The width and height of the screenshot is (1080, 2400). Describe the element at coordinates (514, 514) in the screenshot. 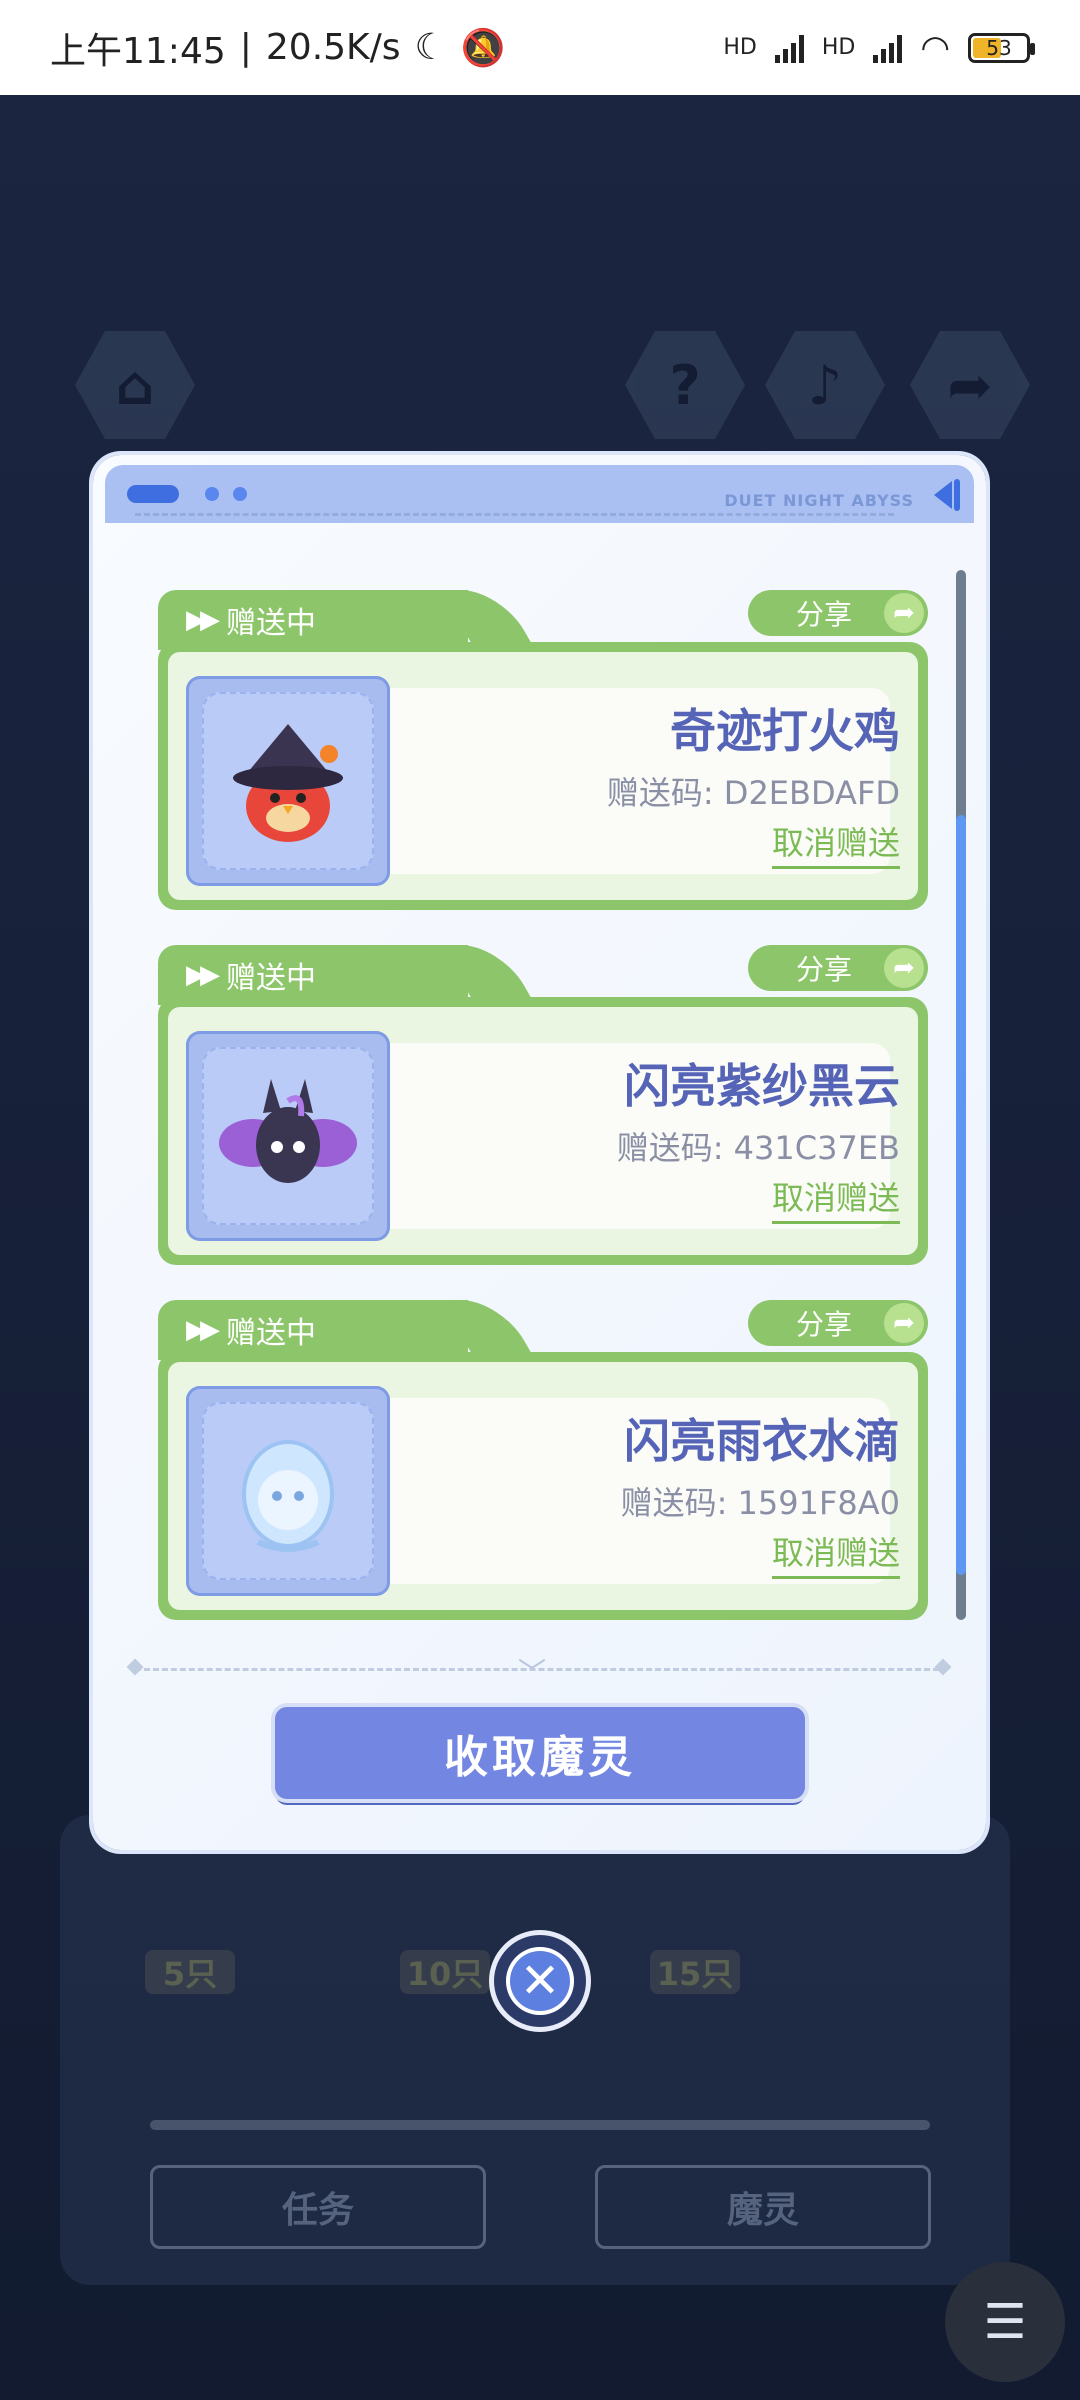

I see `header-dash` at that location.